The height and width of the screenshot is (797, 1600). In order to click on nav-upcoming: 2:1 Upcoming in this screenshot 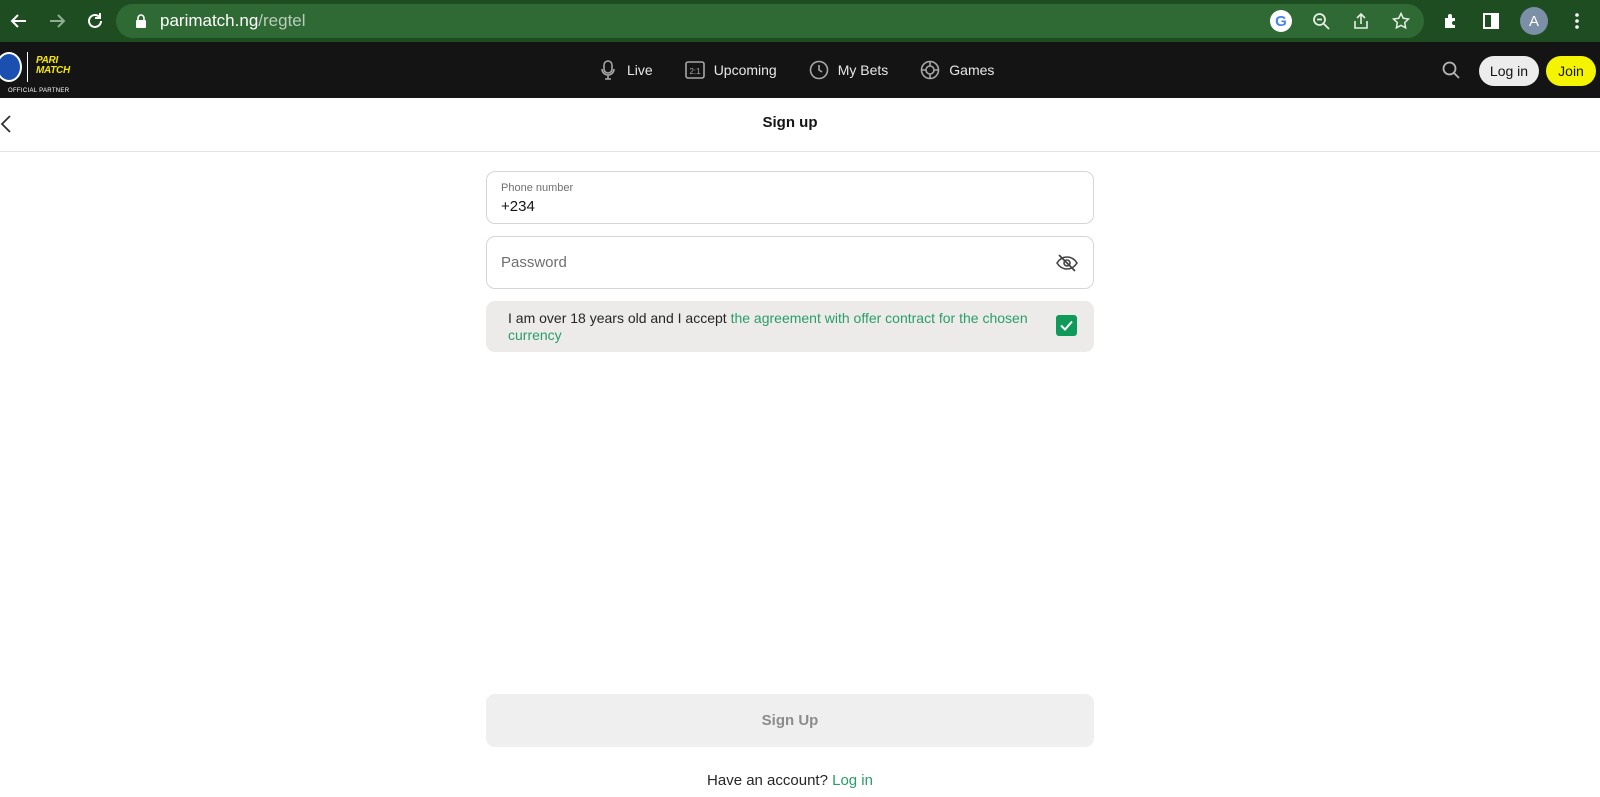, I will do `click(730, 70)`.